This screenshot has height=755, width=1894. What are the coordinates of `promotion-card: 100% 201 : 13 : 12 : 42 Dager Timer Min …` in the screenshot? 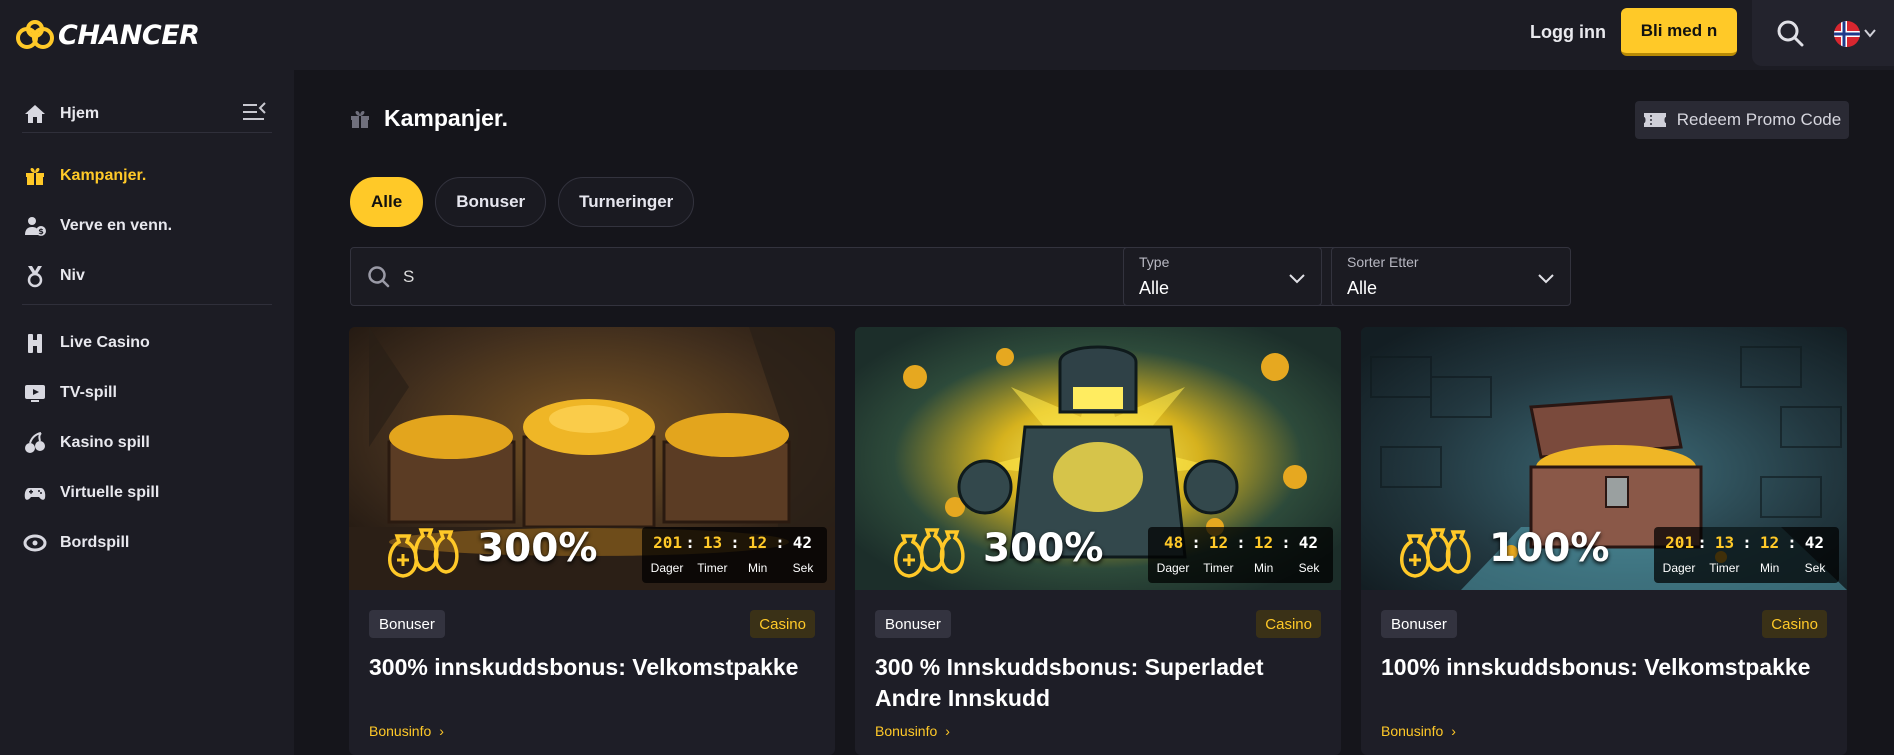 It's located at (1604, 541).